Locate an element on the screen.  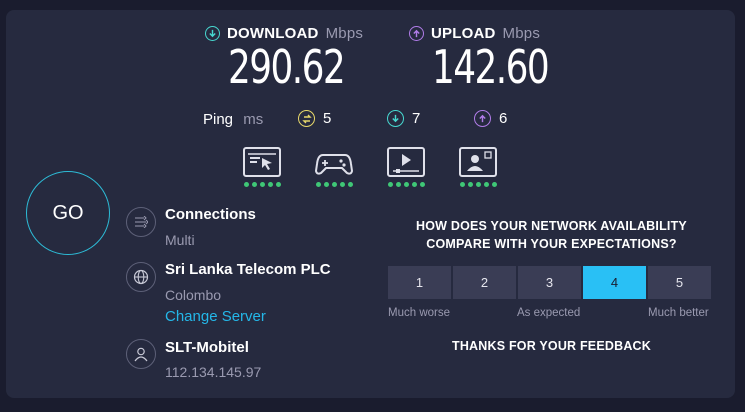
ping-download: 7 is located at coordinates (403, 118).